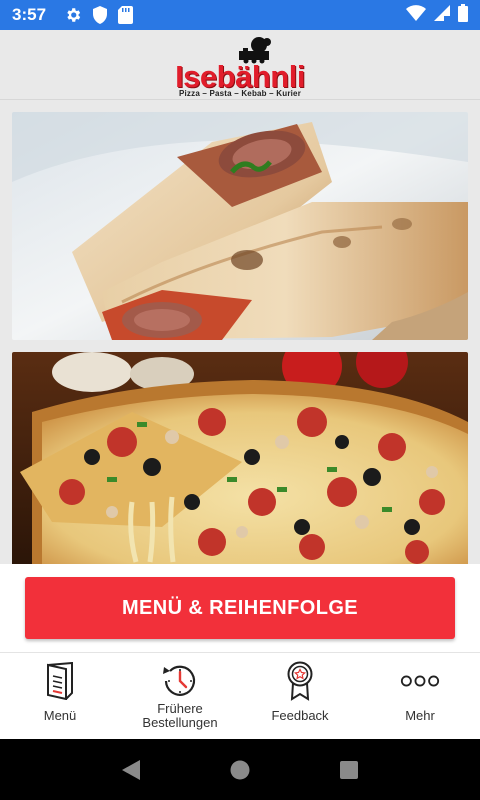  I want to click on history-icon, so click(180, 681).